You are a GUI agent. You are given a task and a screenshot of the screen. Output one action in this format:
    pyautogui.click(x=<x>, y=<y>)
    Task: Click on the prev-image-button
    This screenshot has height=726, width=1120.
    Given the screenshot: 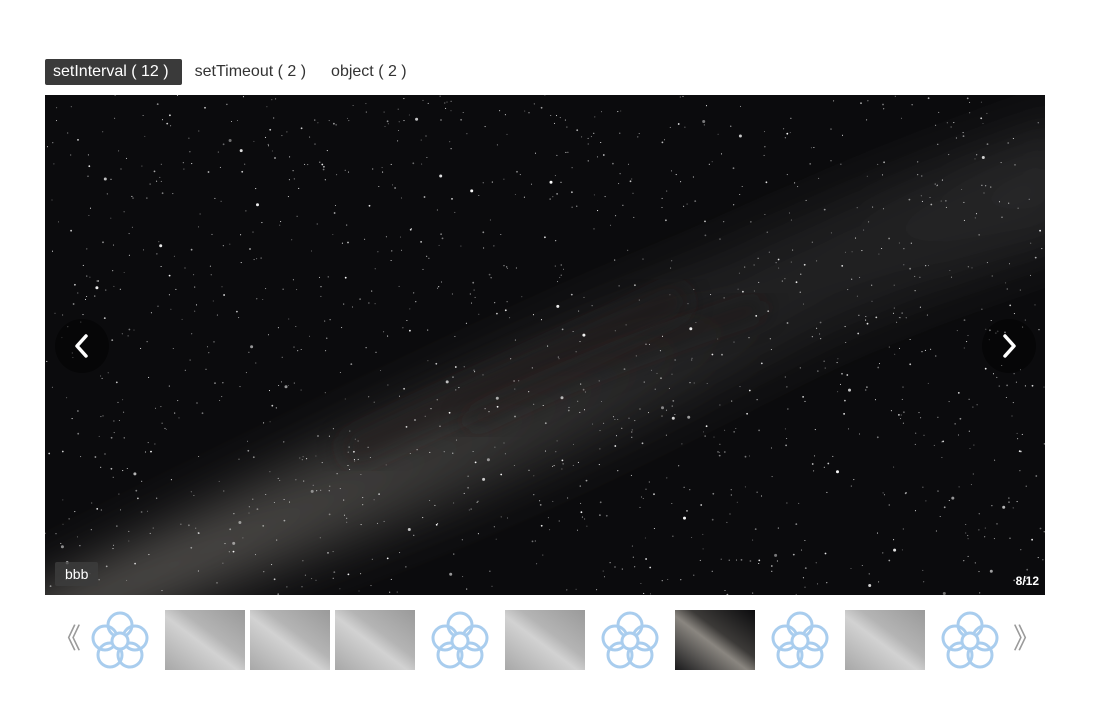 What is the action you would take?
    pyautogui.click(x=82, y=346)
    